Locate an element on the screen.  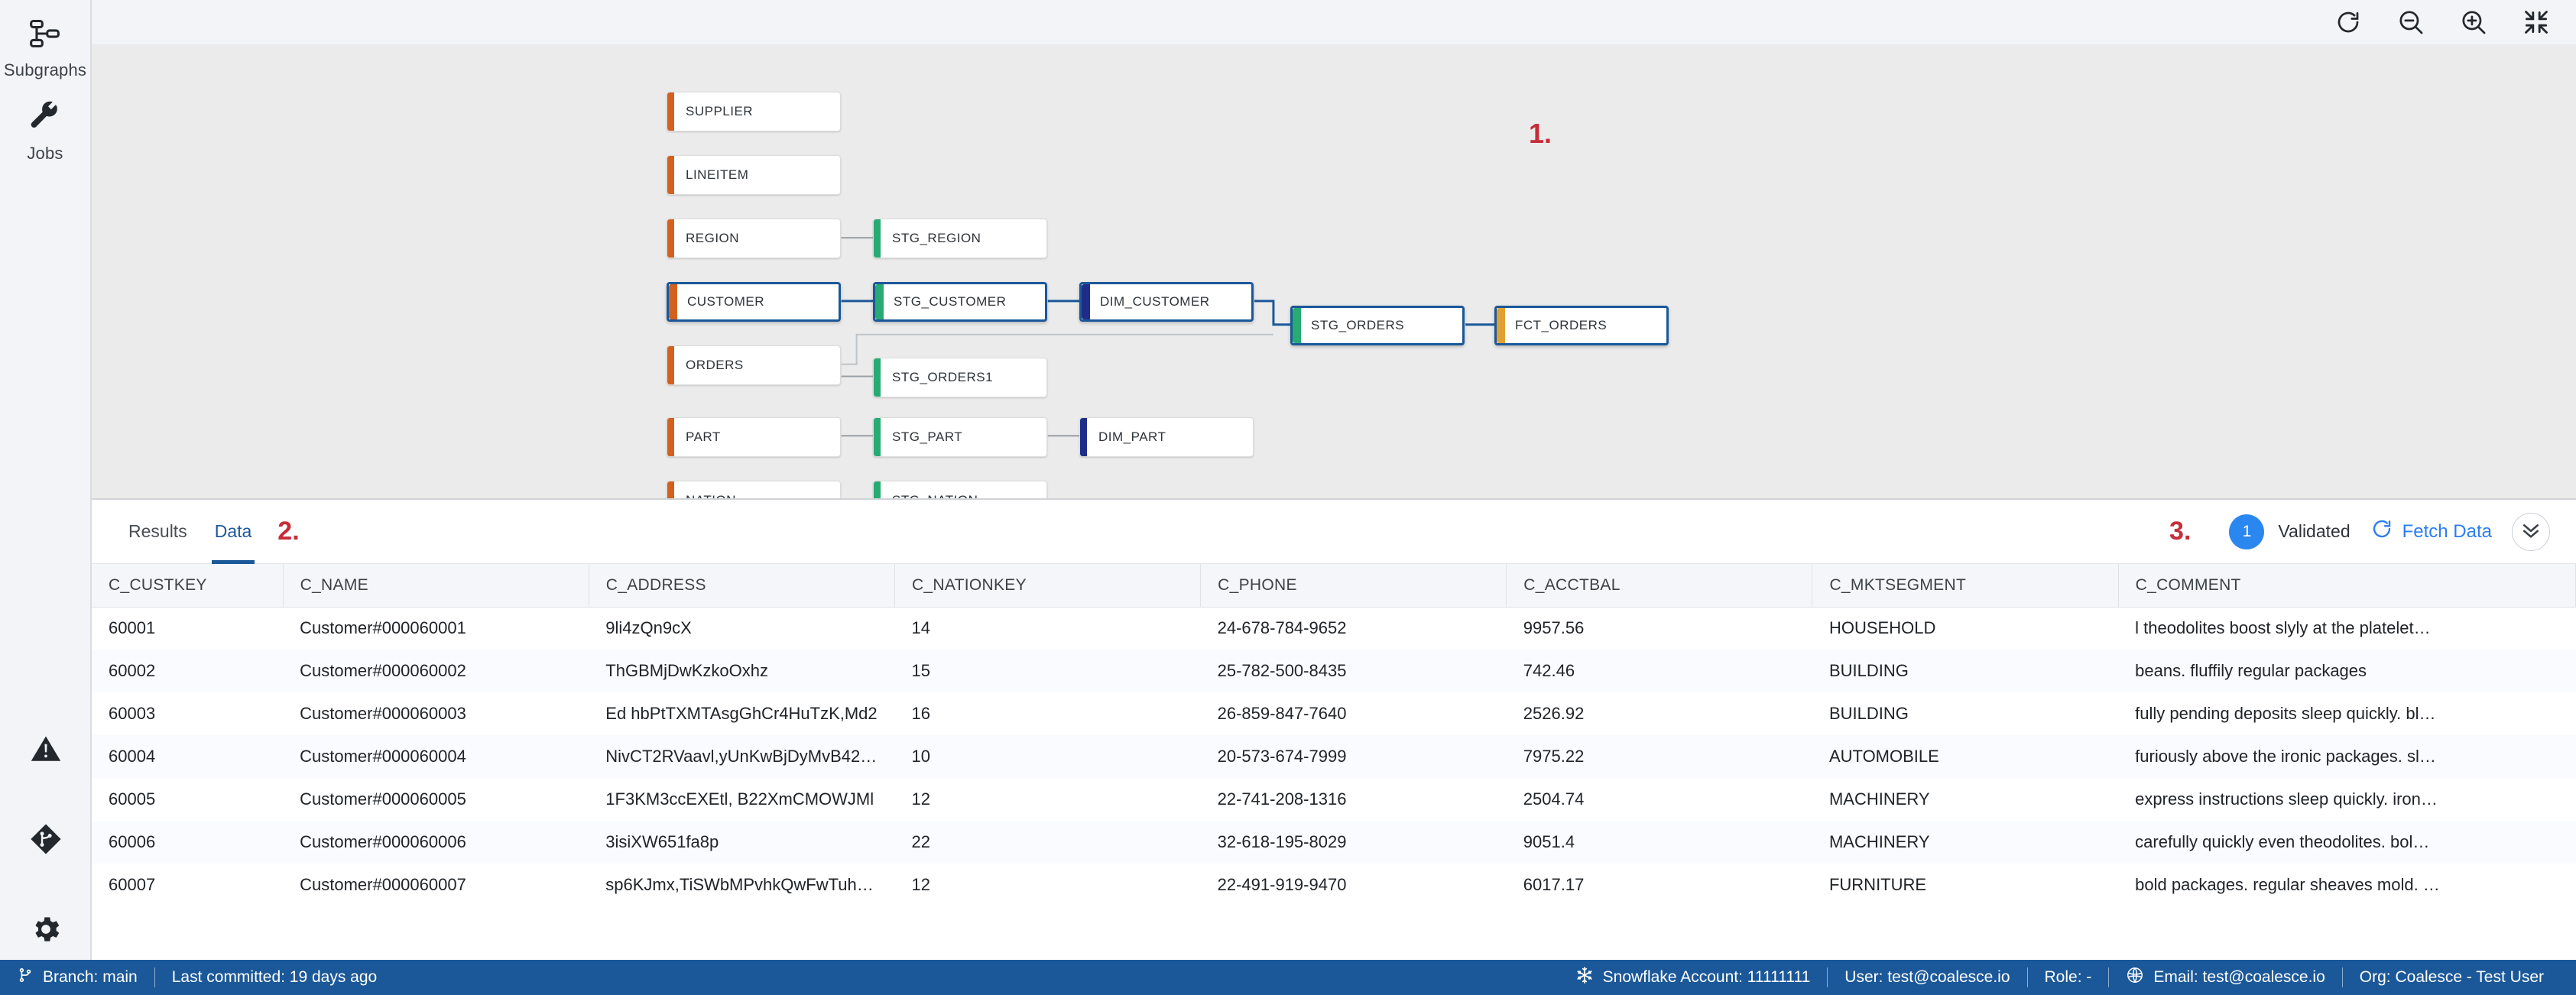
graph-node-stg_nation: STG_NATION is located at coordinates (960, 489).